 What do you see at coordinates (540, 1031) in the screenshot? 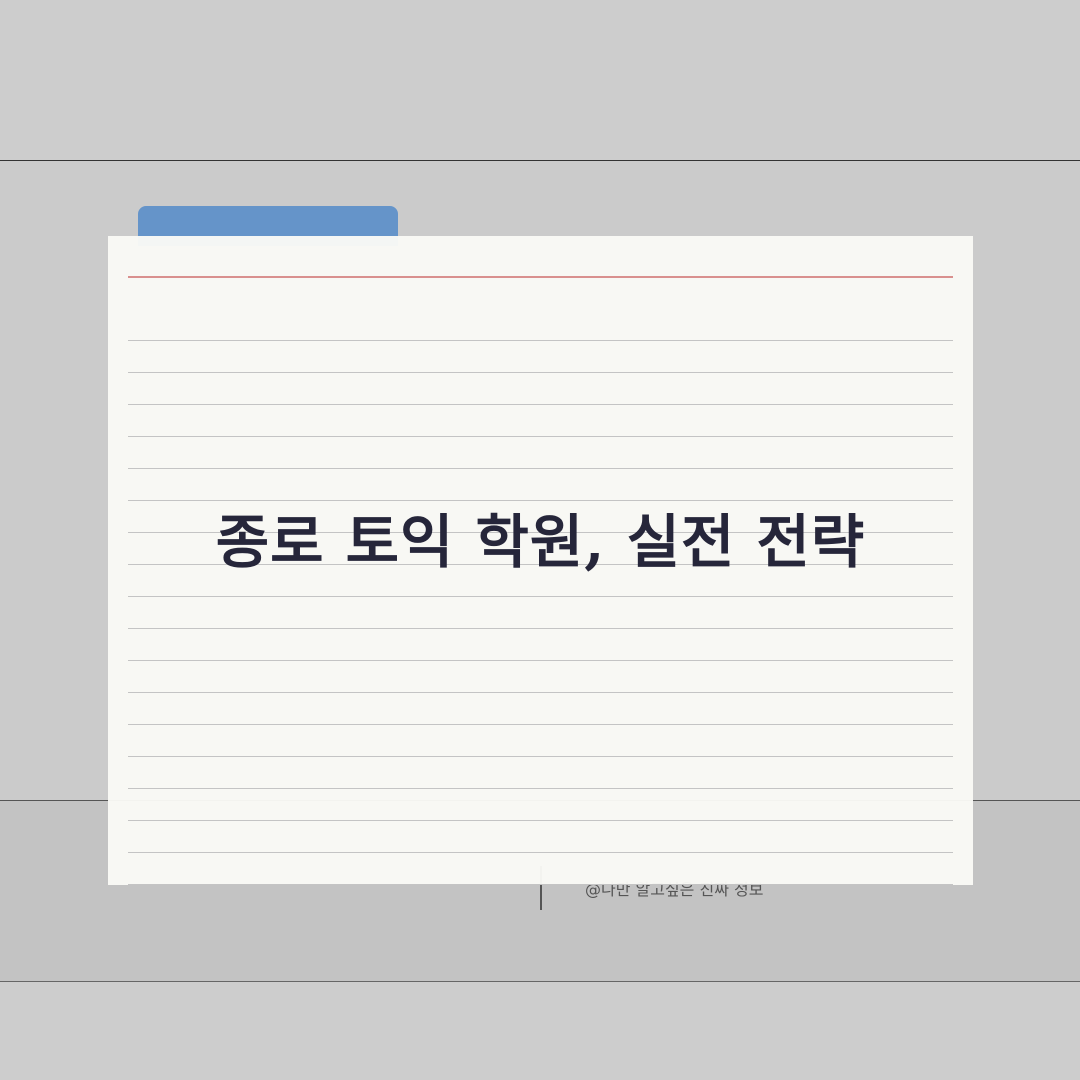
I see `bottom-band` at bounding box center [540, 1031].